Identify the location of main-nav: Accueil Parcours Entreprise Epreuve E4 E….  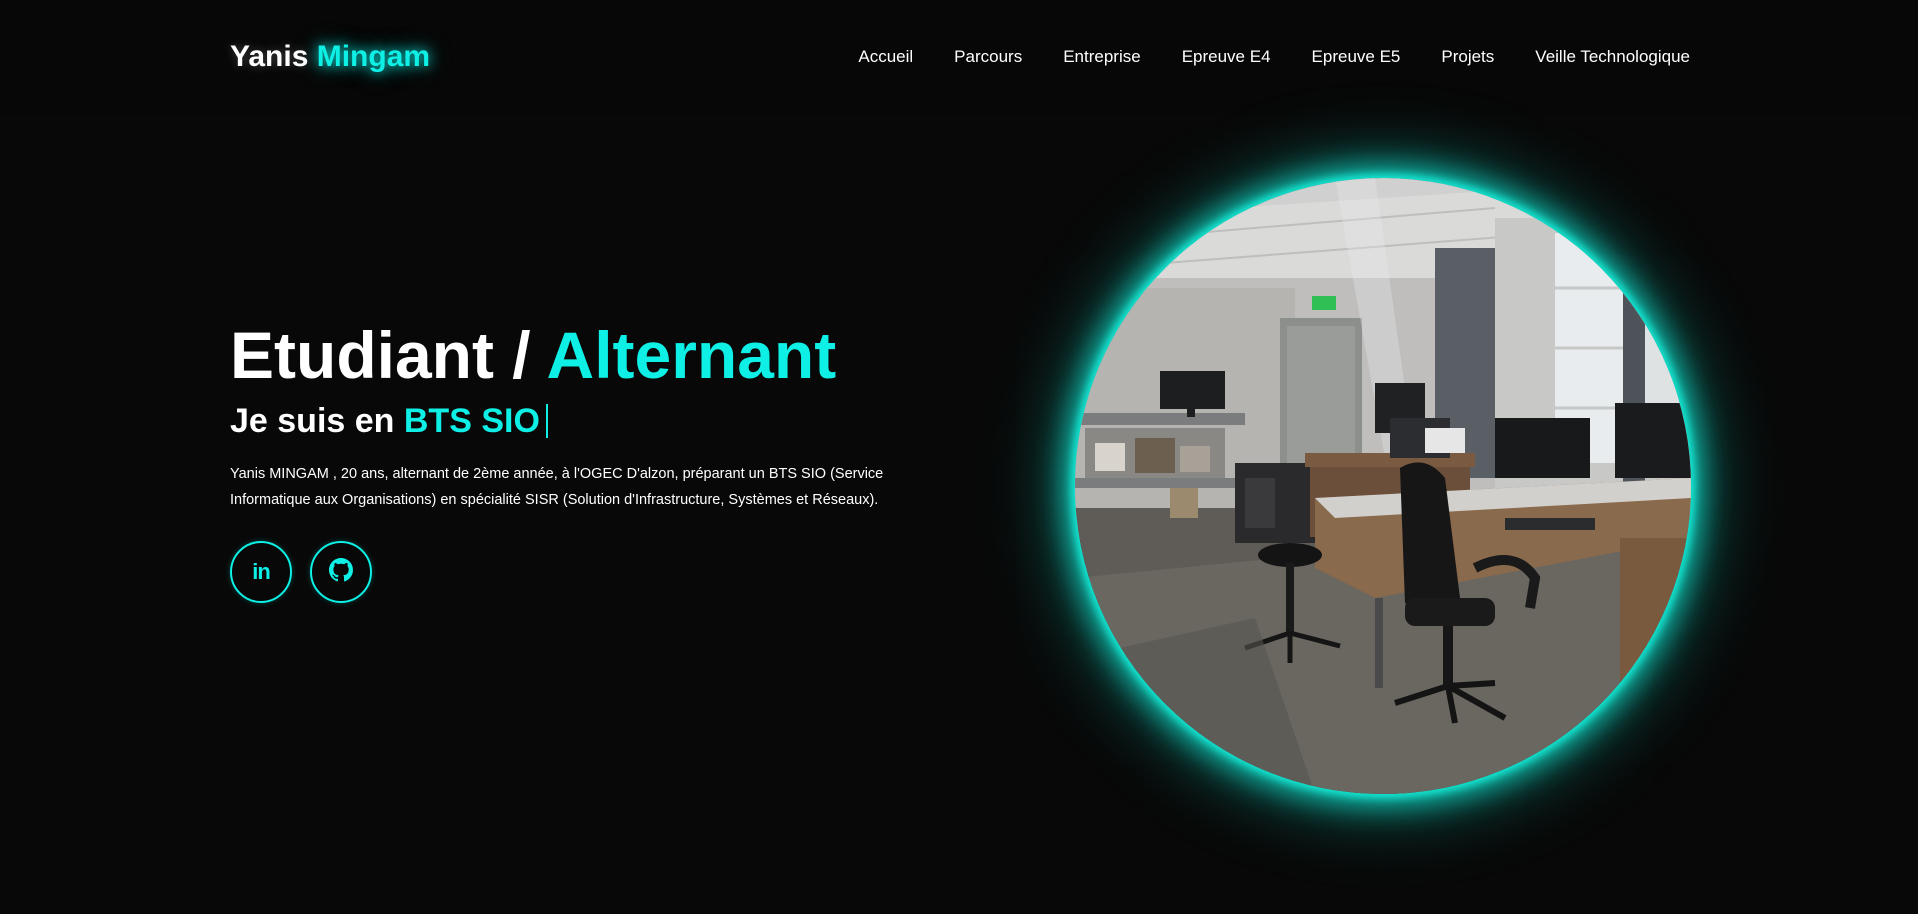
(1274, 57).